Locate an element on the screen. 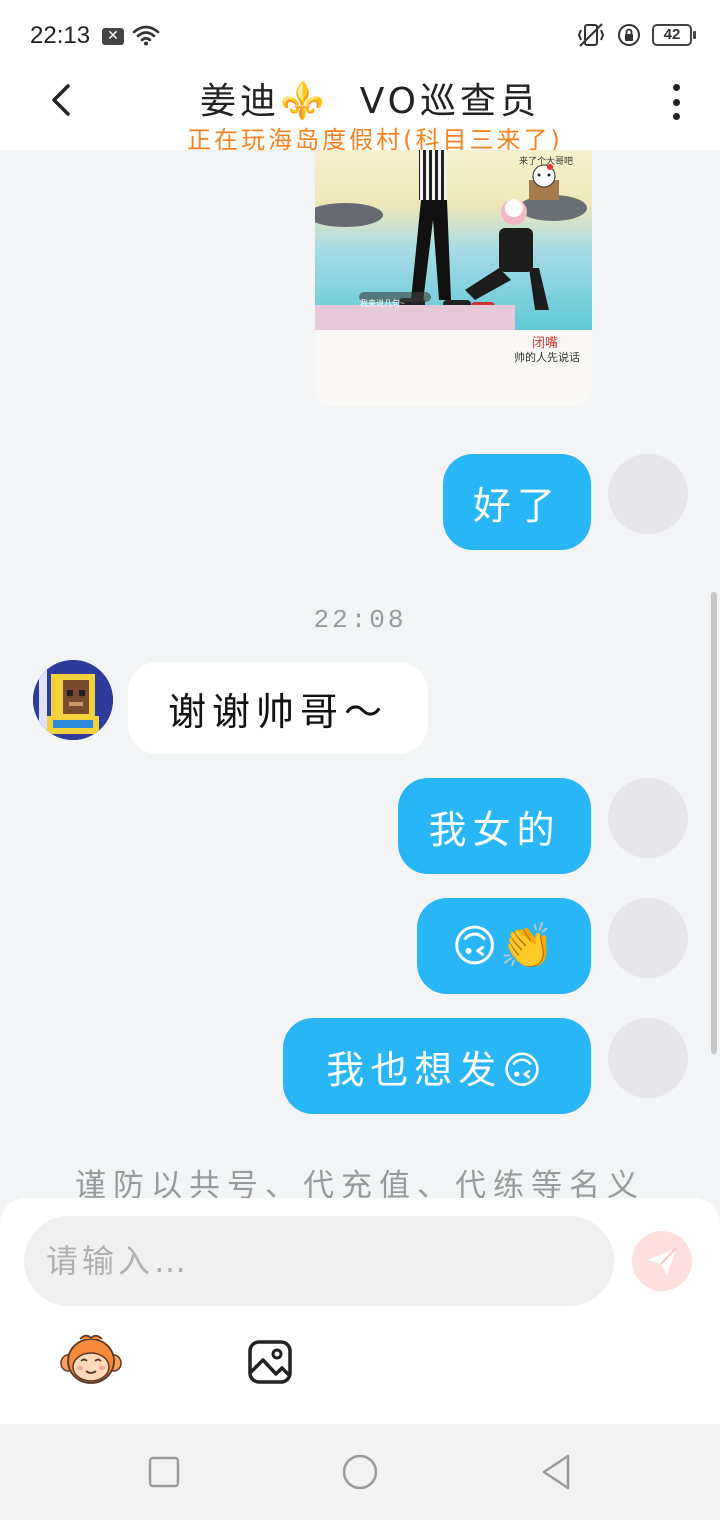 This screenshot has width=720, height=1520. game-characters-illustration is located at coordinates (451, 232).